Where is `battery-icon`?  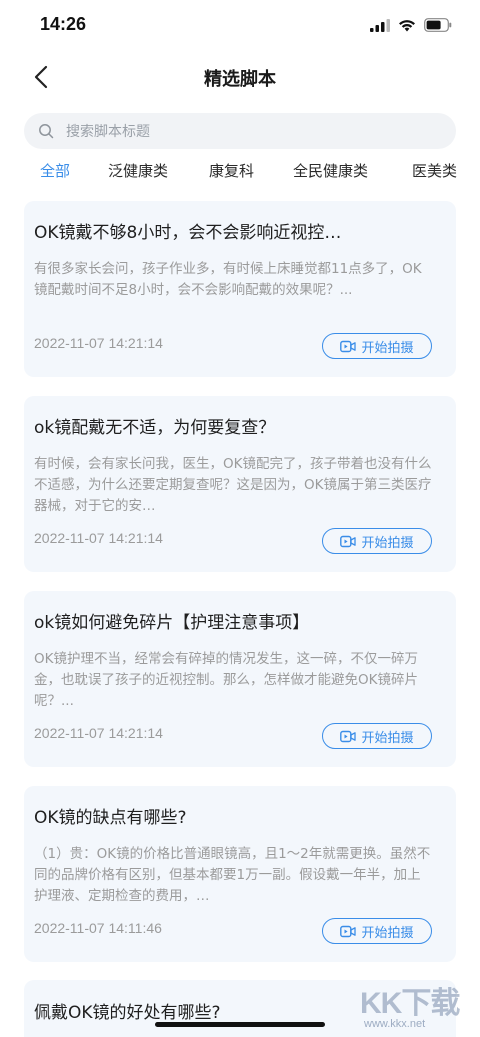
battery-icon is located at coordinates (438, 26).